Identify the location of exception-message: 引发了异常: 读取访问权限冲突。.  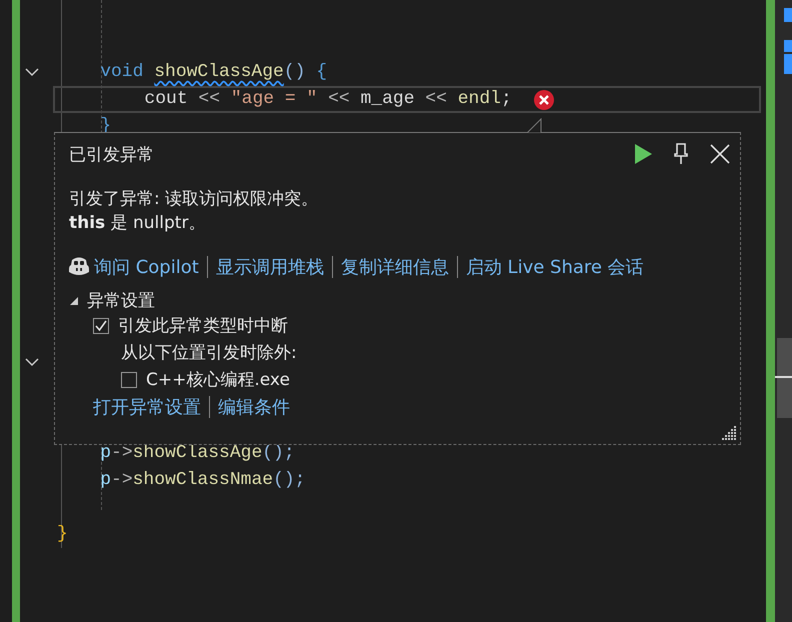
(194, 199).